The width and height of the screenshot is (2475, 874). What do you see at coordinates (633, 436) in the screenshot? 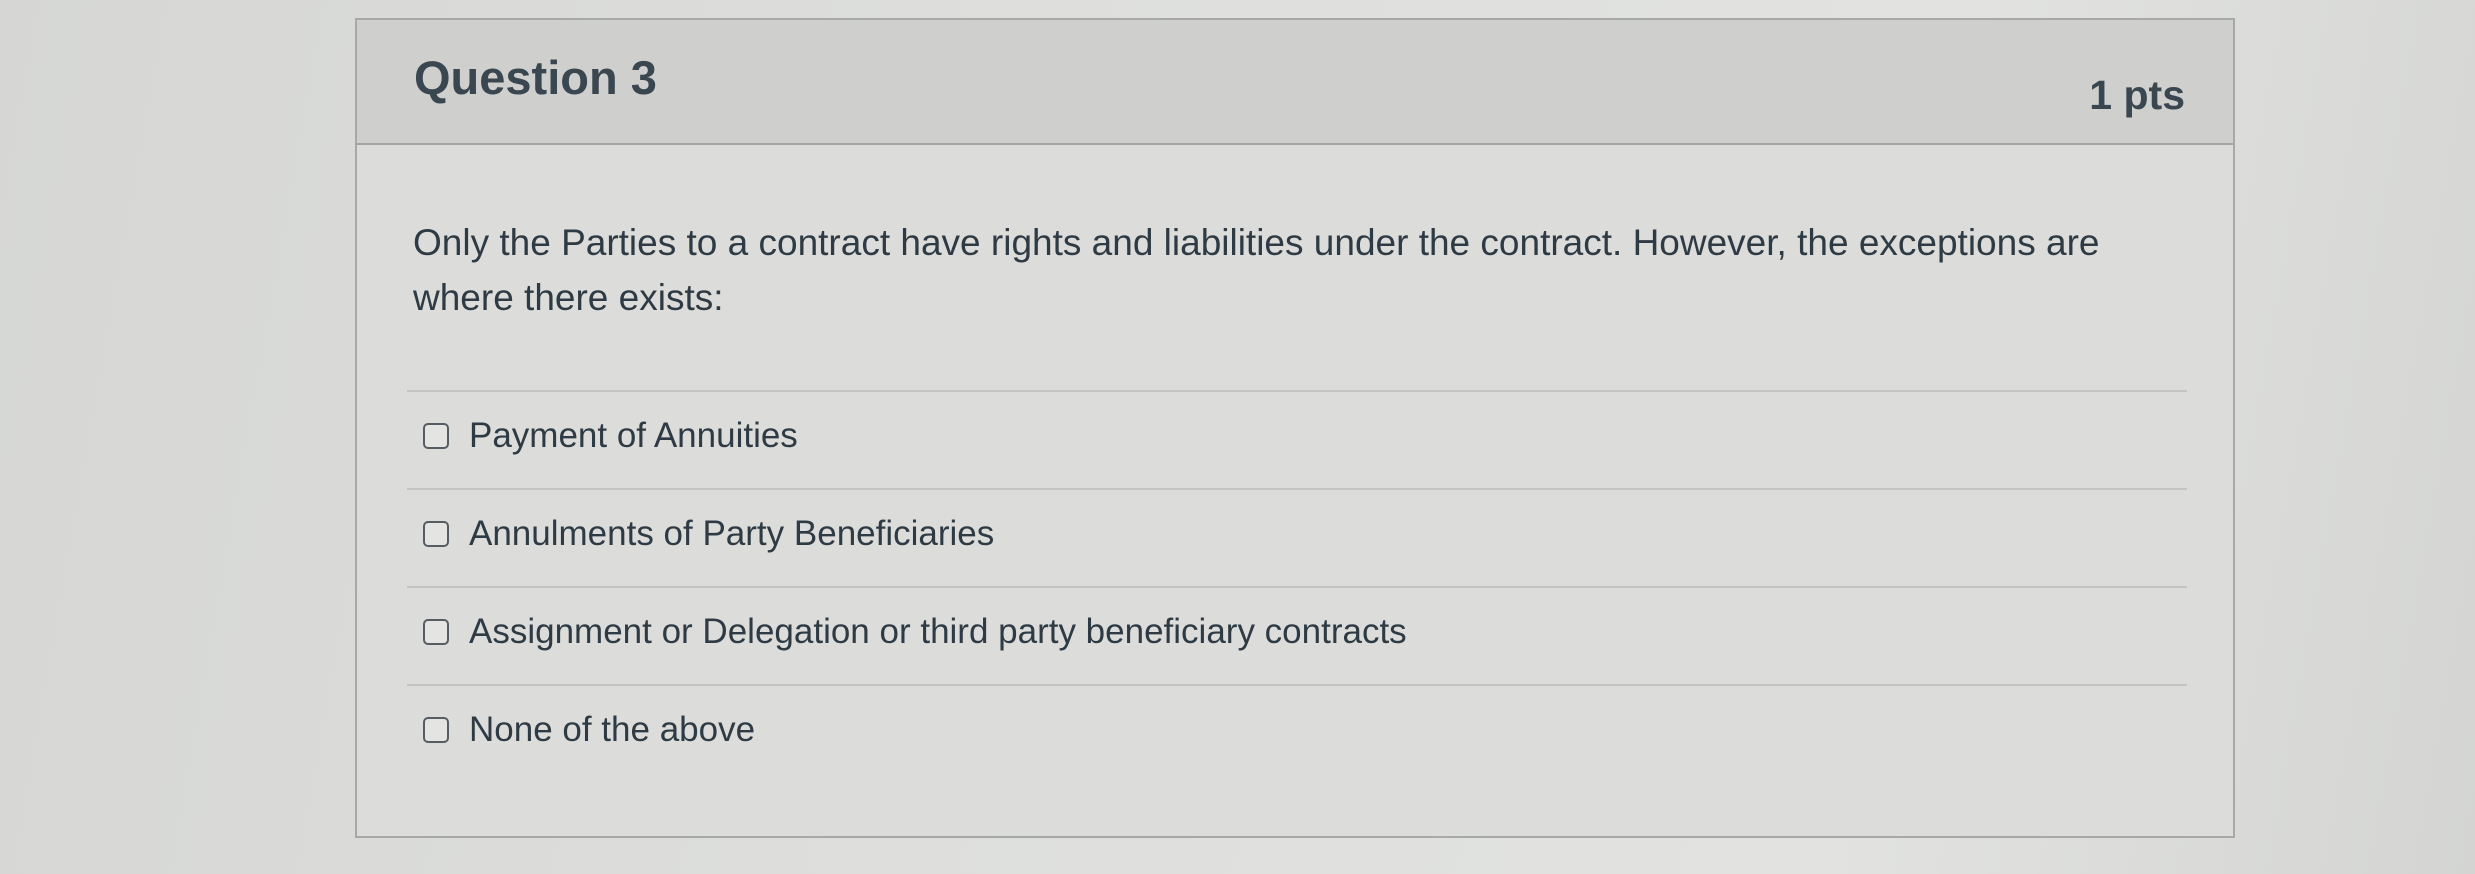
I see `answer-label: Payment of Annuities` at bounding box center [633, 436].